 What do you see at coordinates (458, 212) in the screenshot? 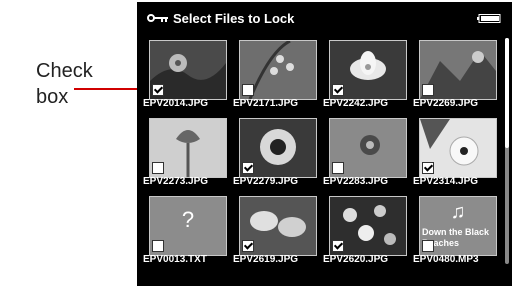
I see `music-note-icon: ♫` at bounding box center [458, 212].